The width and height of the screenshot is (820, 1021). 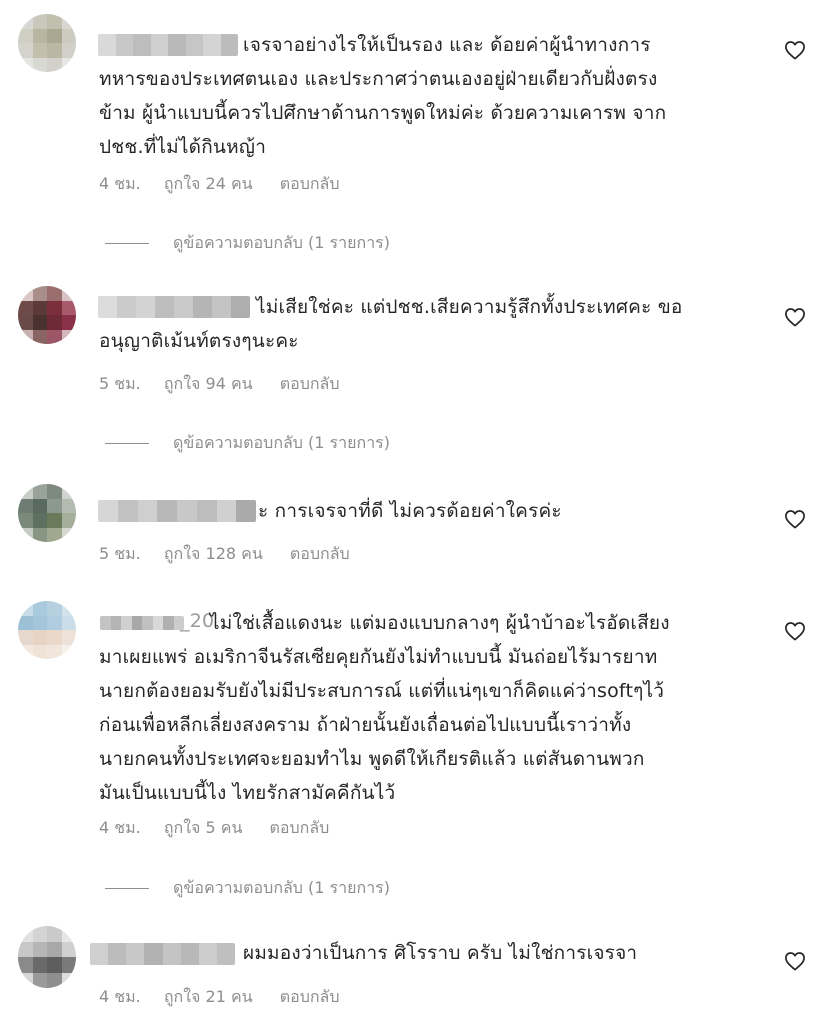 I want to click on heart-icon, so click(x=795, y=961).